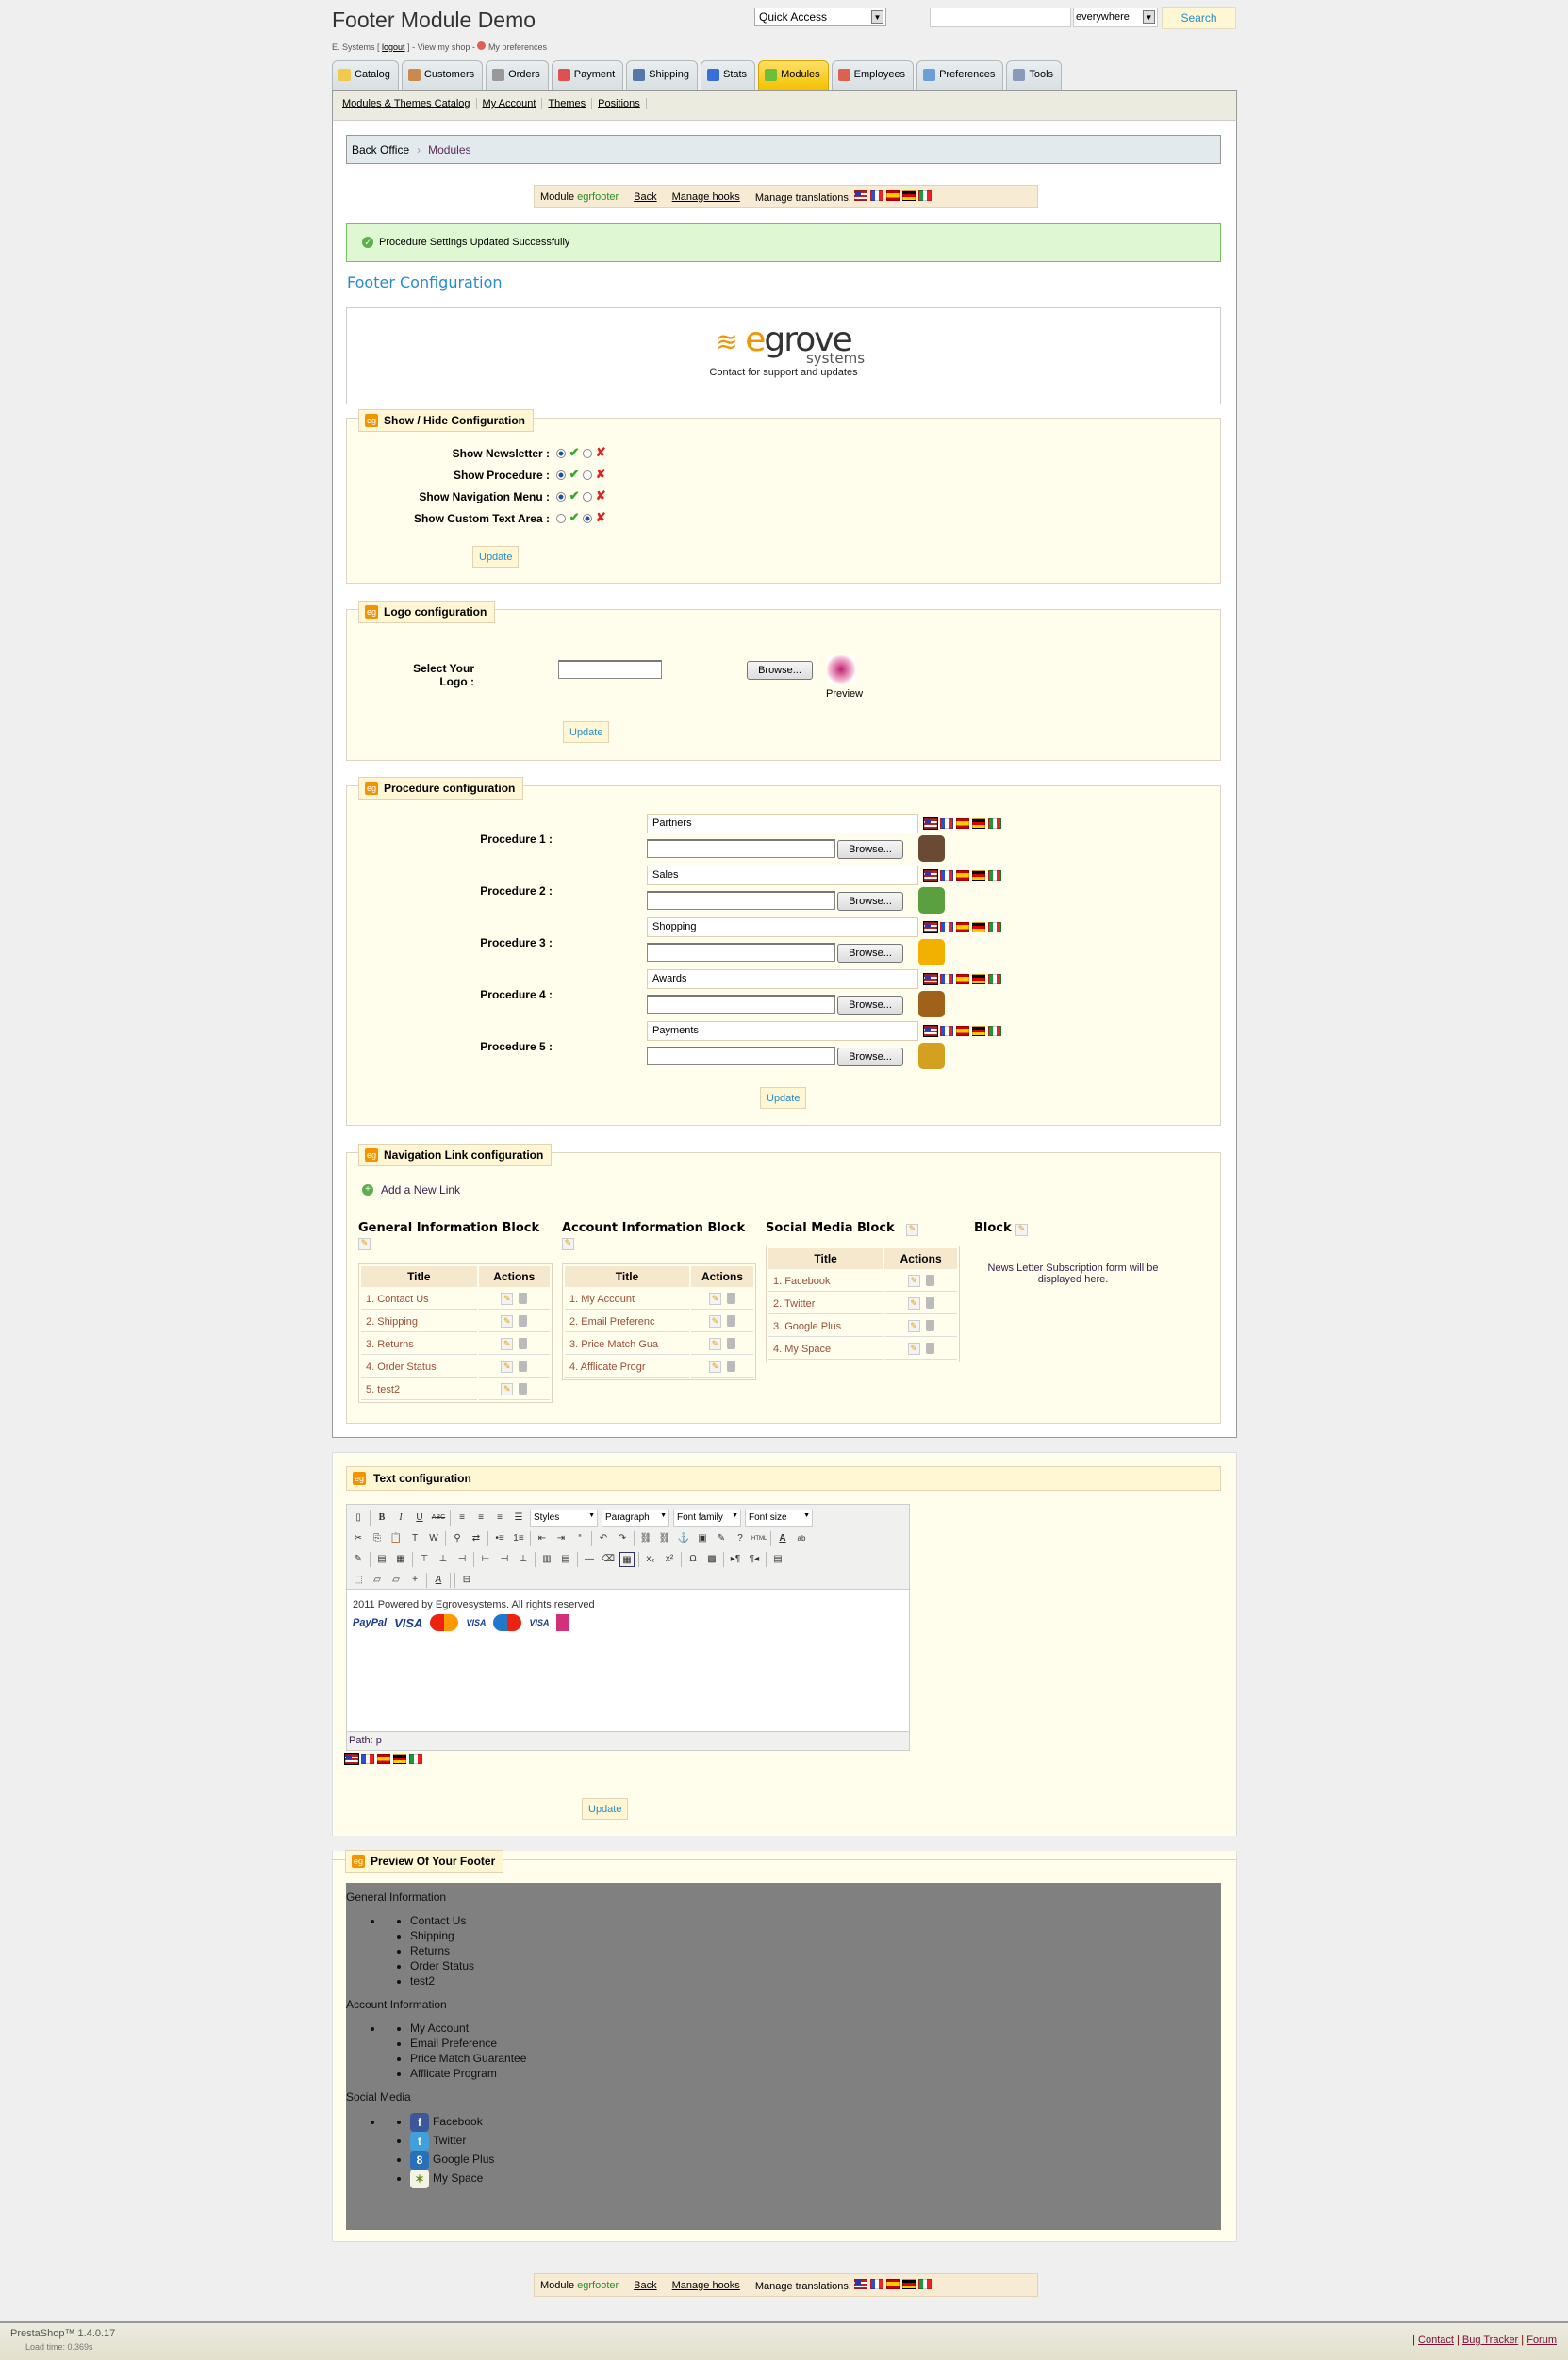 The image size is (1568, 2360). Describe the element at coordinates (815, 2043) in the screenshot. I see `preview-link: Email Preference` at that location.